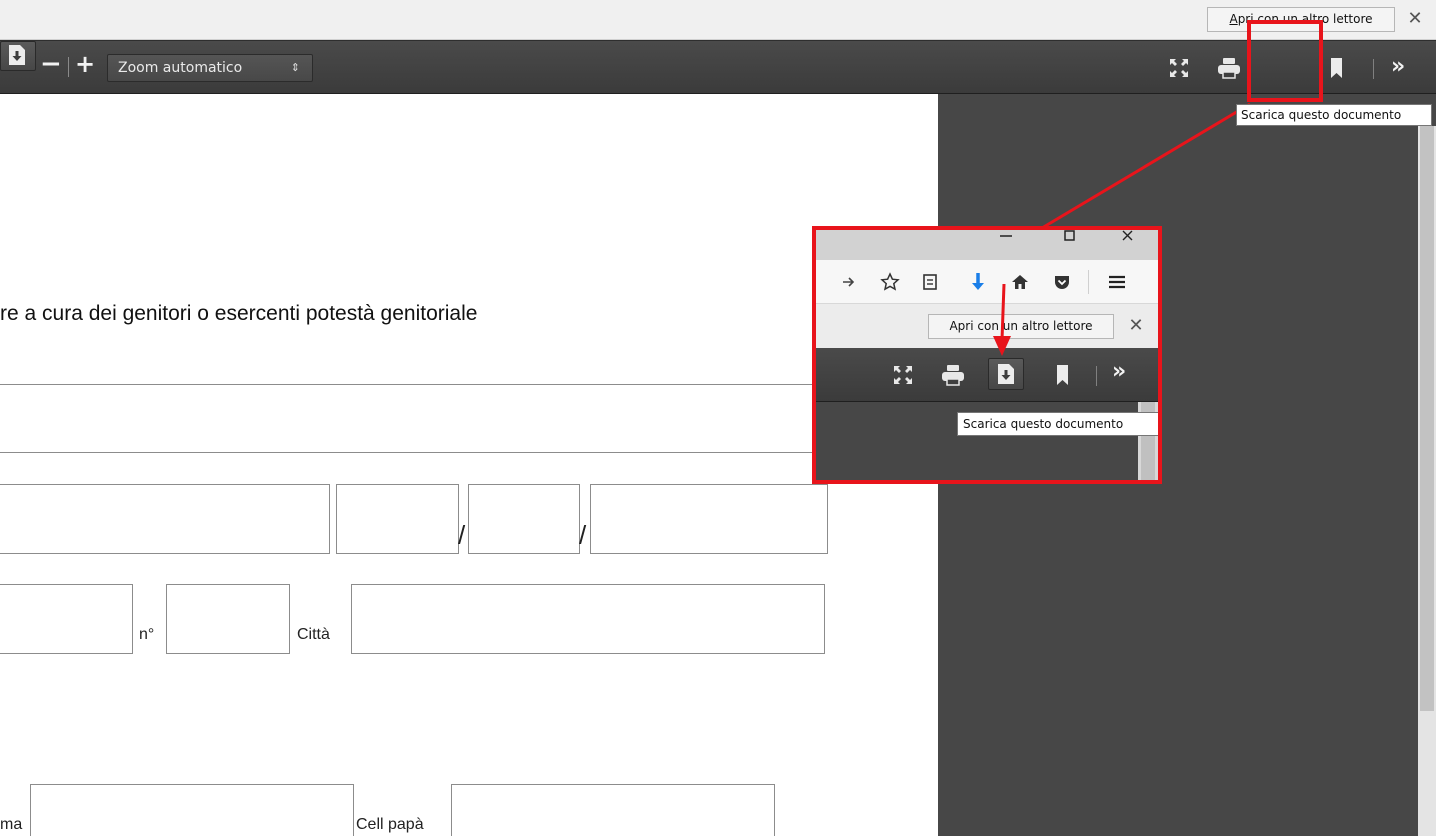 The width and height of the screenshot is (1436, 836). I want to click on form-field-city, so click(588, 619).